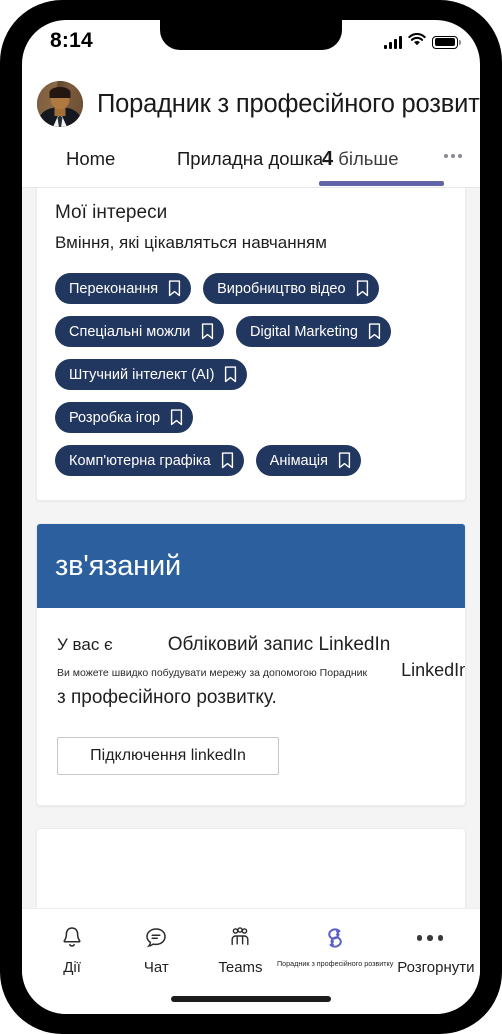  What do you see at coordinates (250, 159) in the screenshot?
I see `tab-dashboard: Приладна дошка` at bounding box center [250, 159].